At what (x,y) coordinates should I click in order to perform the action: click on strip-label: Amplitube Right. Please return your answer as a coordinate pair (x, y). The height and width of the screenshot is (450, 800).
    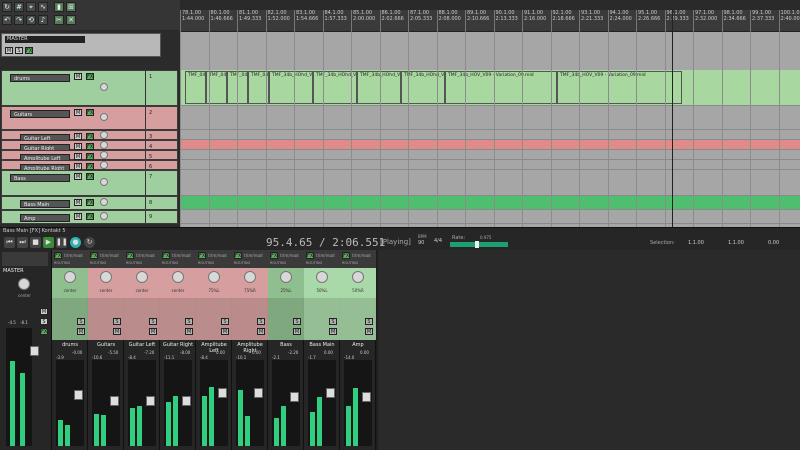
    Looking at the image, I should click on (250, 348).